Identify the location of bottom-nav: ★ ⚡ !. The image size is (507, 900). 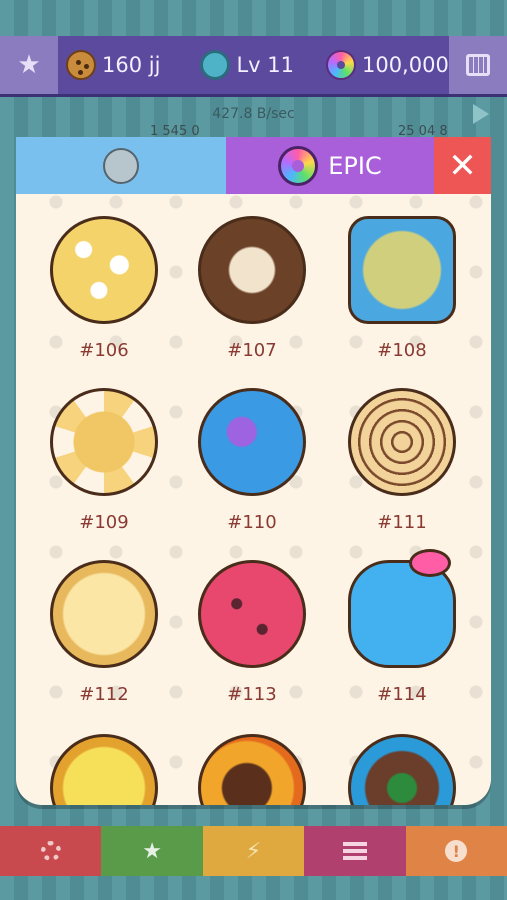
(253, 851).